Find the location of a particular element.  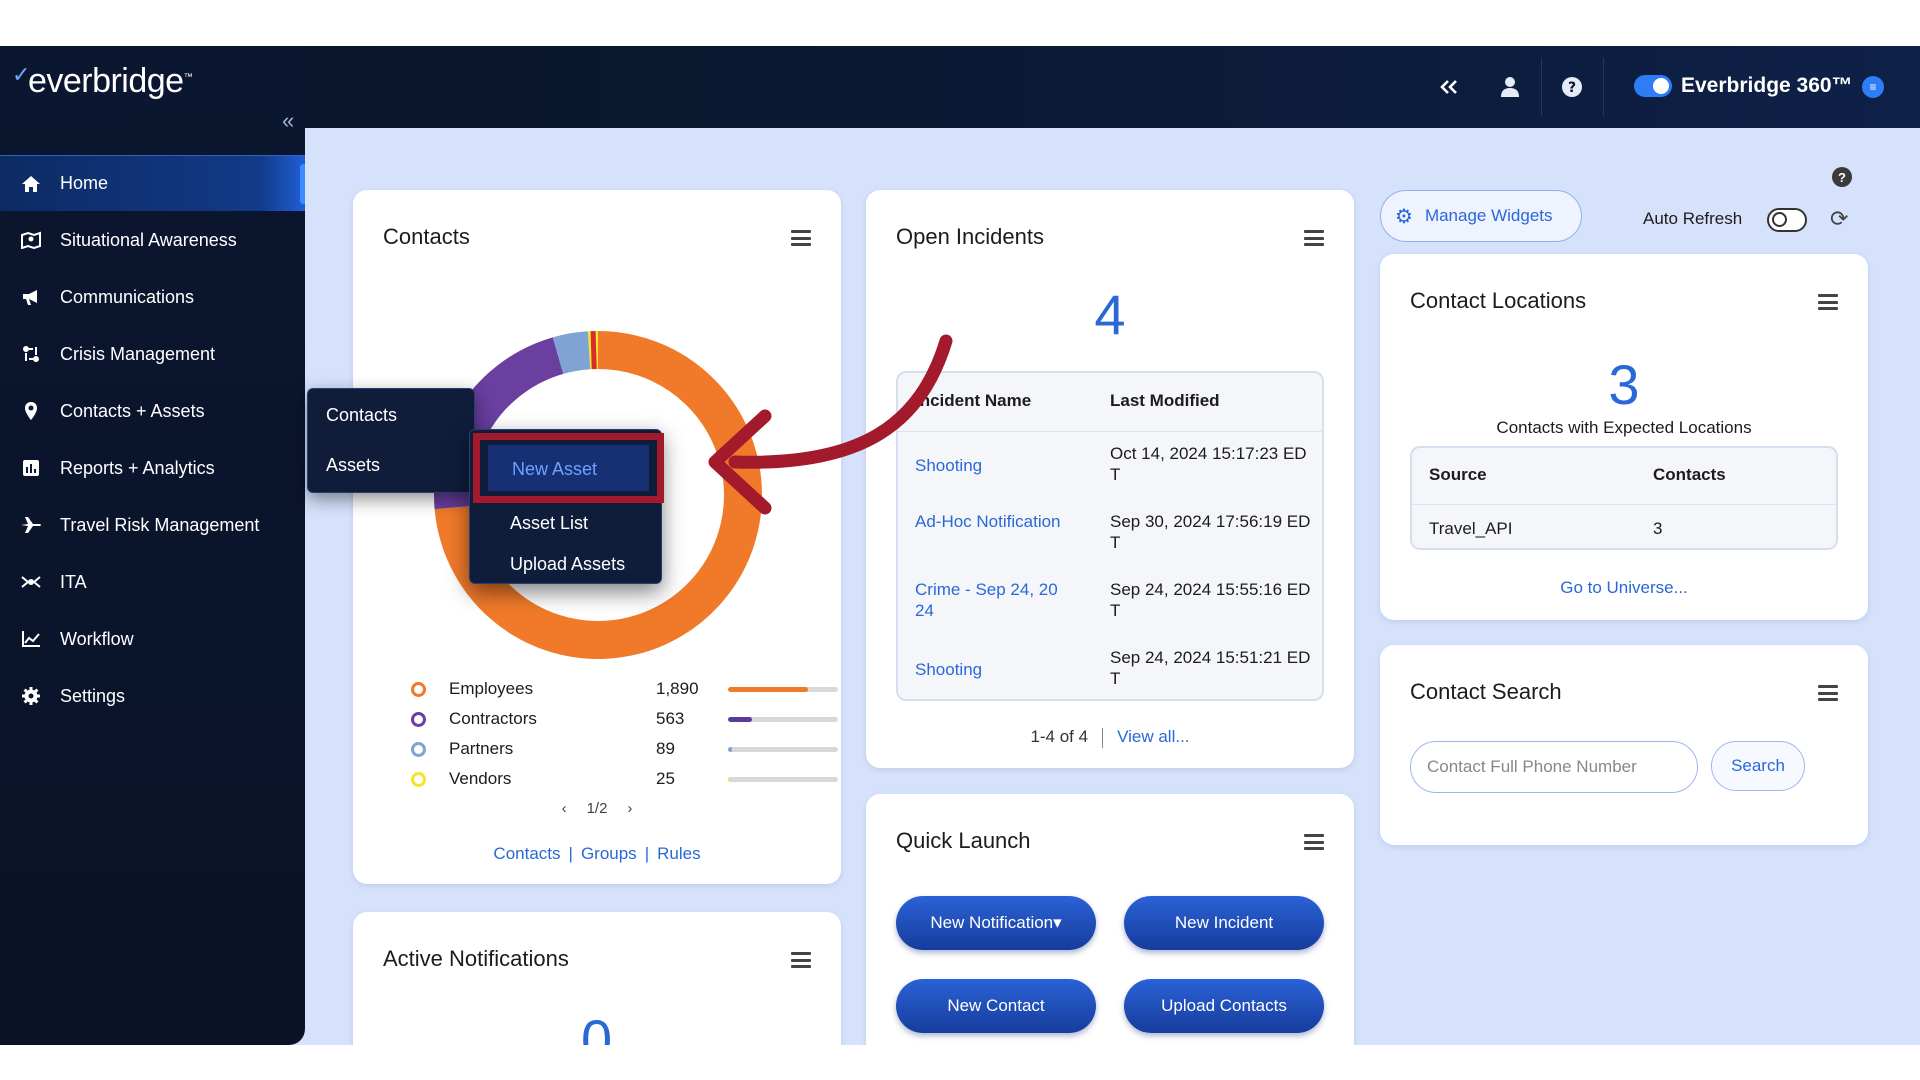

topbar-divider is located at coordinates (1541, 87).